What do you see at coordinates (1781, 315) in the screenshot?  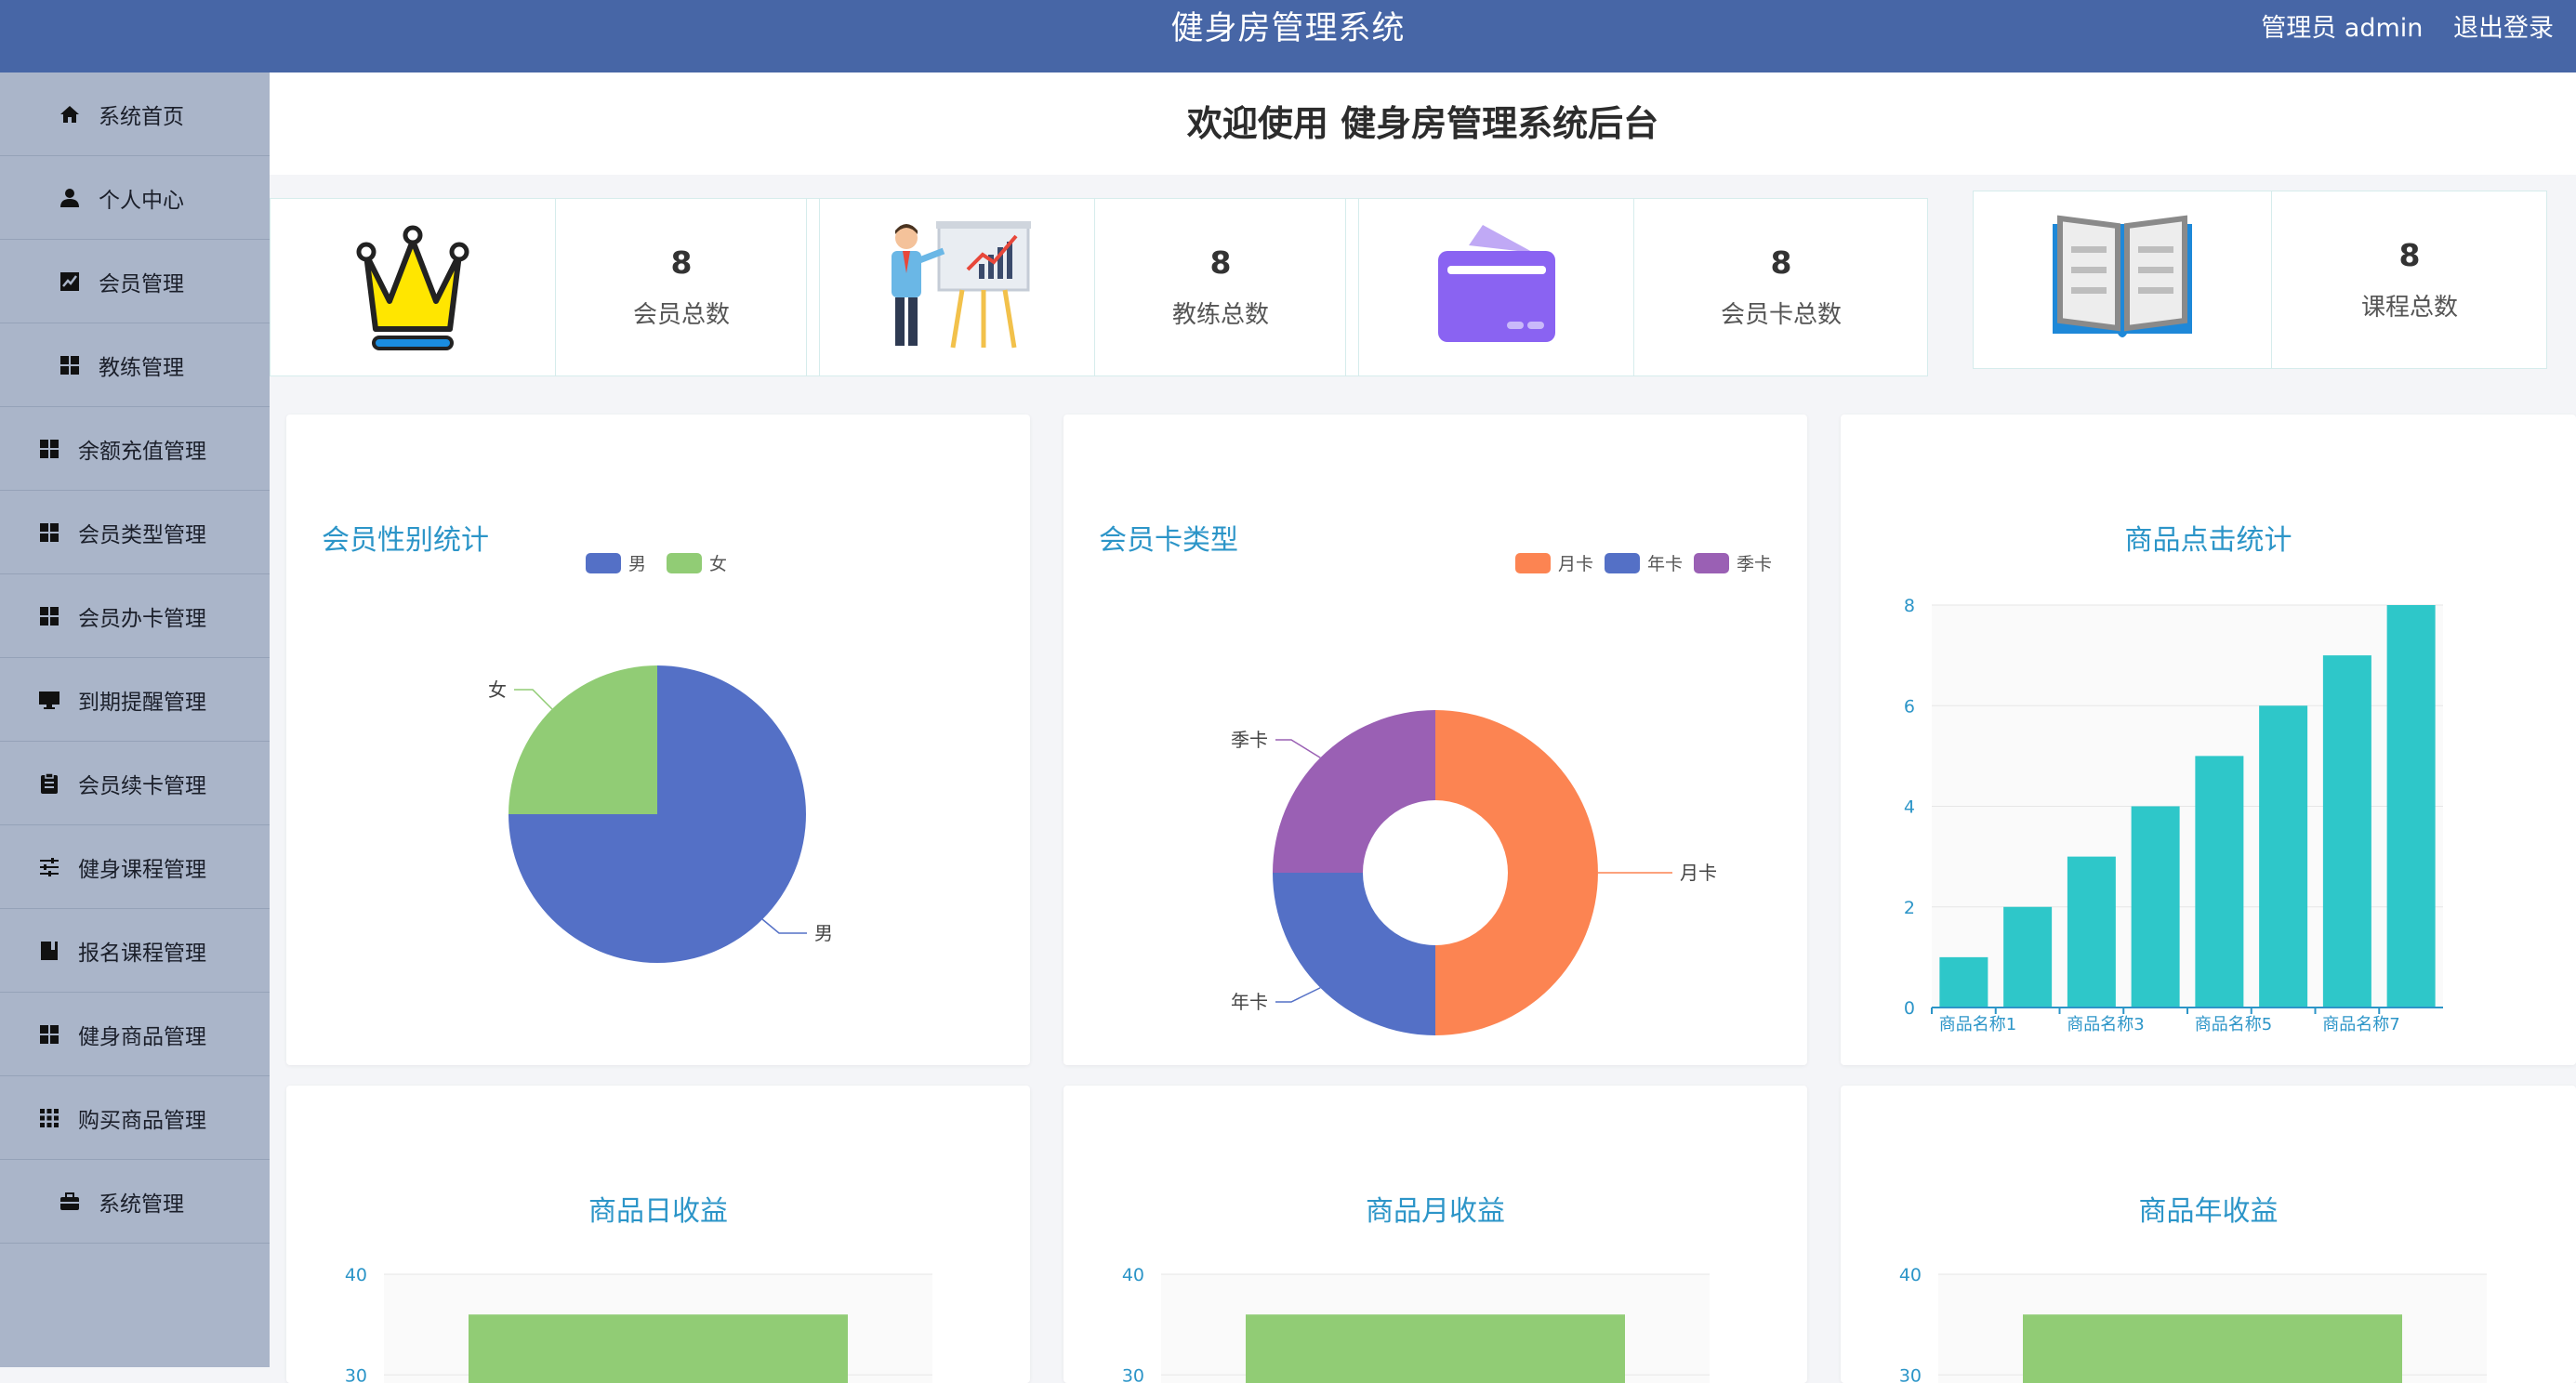 I see `stat-label: 会员卡总数` at bounding box center [1781, 315].